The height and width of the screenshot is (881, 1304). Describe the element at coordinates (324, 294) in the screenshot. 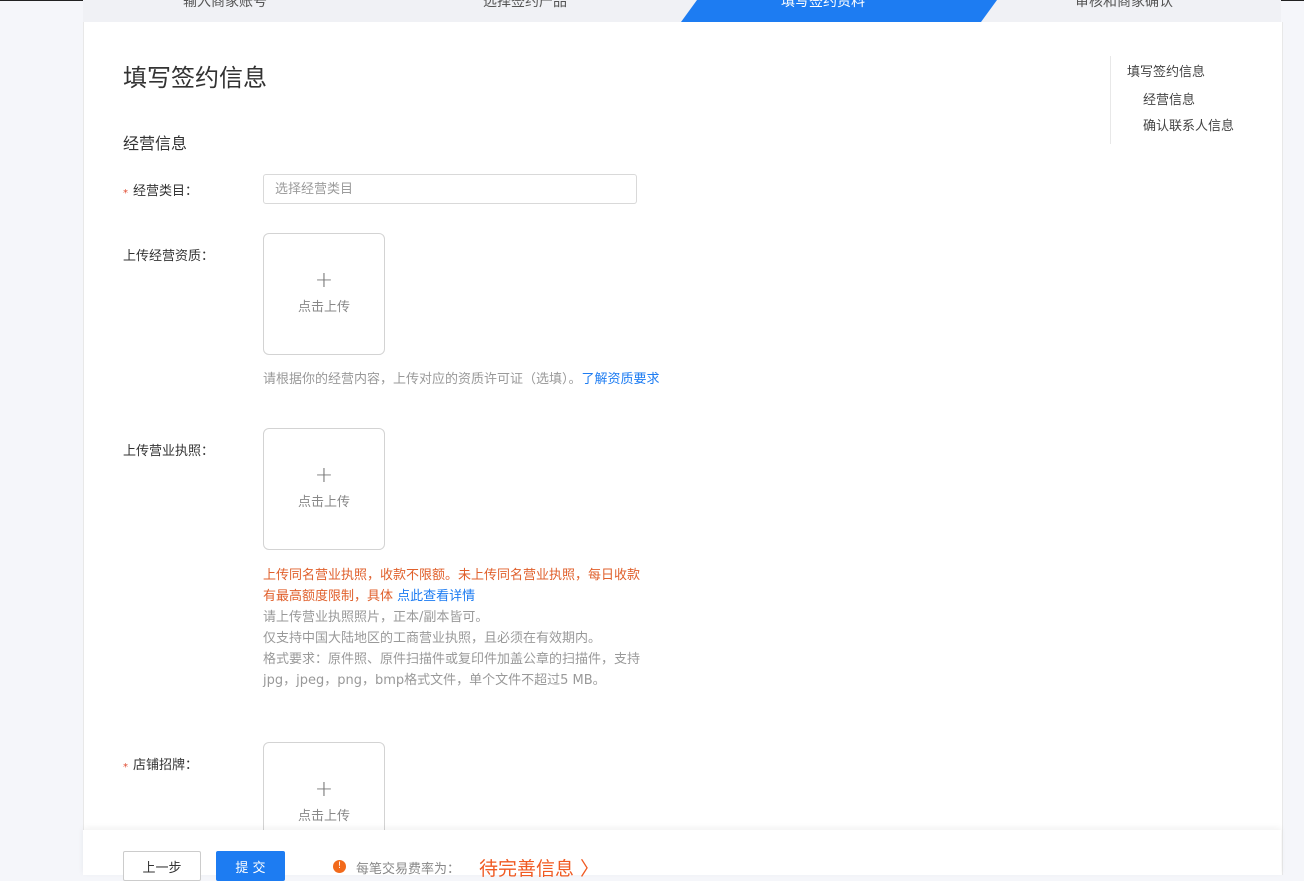

I see `qualification-upload-box: + 点击上传` at that location.